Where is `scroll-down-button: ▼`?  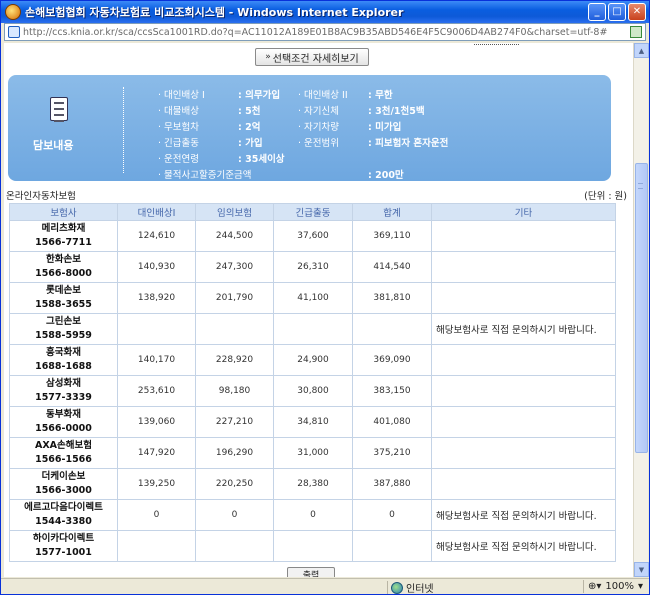 scroll-down-button: ▼ is located at coordinates (641, 569).